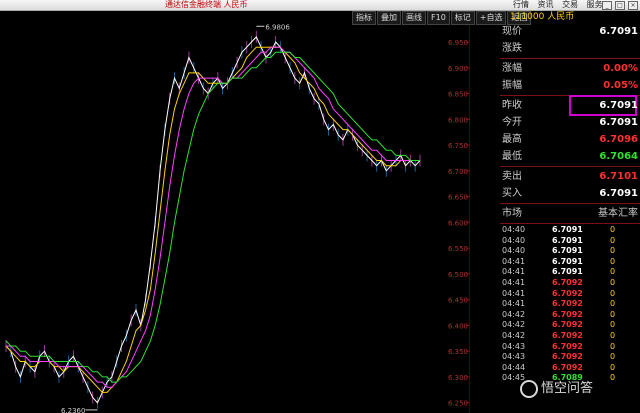 Image resolution: width=640 pixels, height=413 pixels. Describe the element at coordinates (73, 410) in the screenshot. I see `low-label: 6.2360` at that location.